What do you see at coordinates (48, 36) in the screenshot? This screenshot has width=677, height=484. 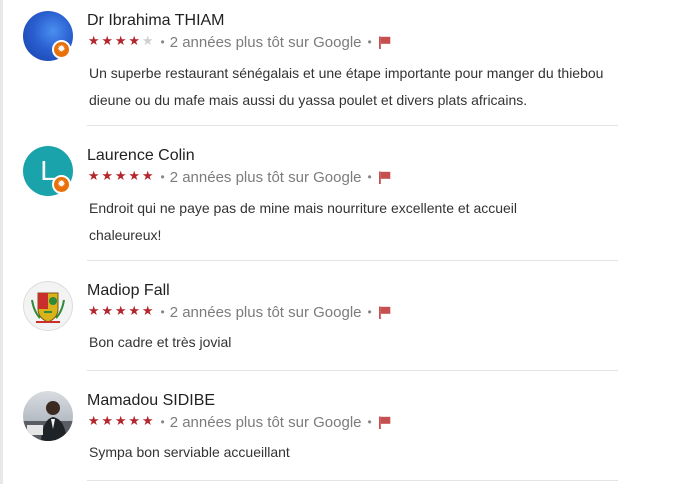 I see `avatar: ✹` at bounding box center [48, 36].